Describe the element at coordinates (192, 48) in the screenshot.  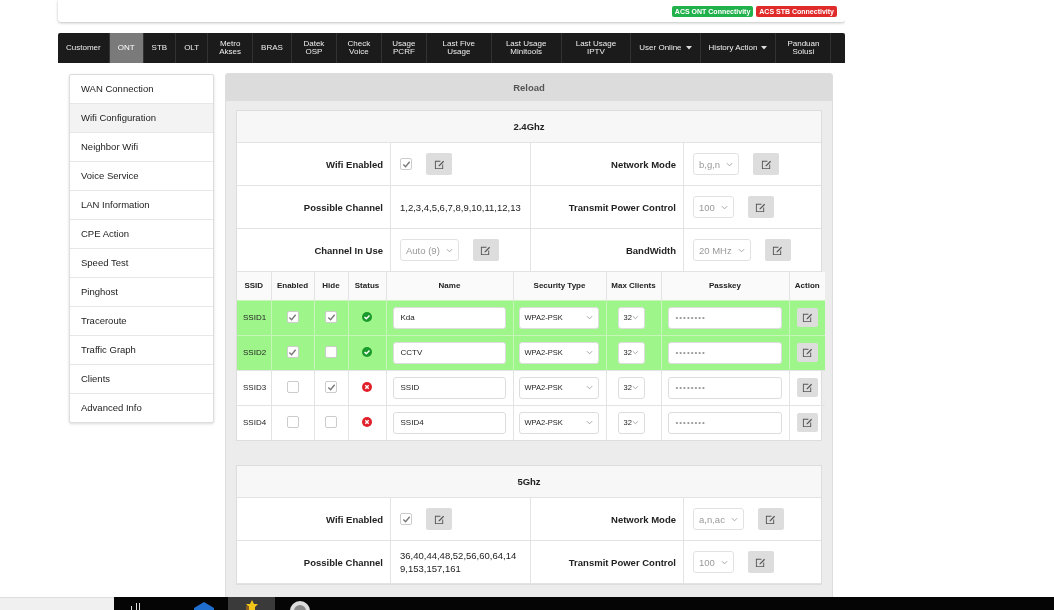
I see `nav-tab: OLT` at that location.